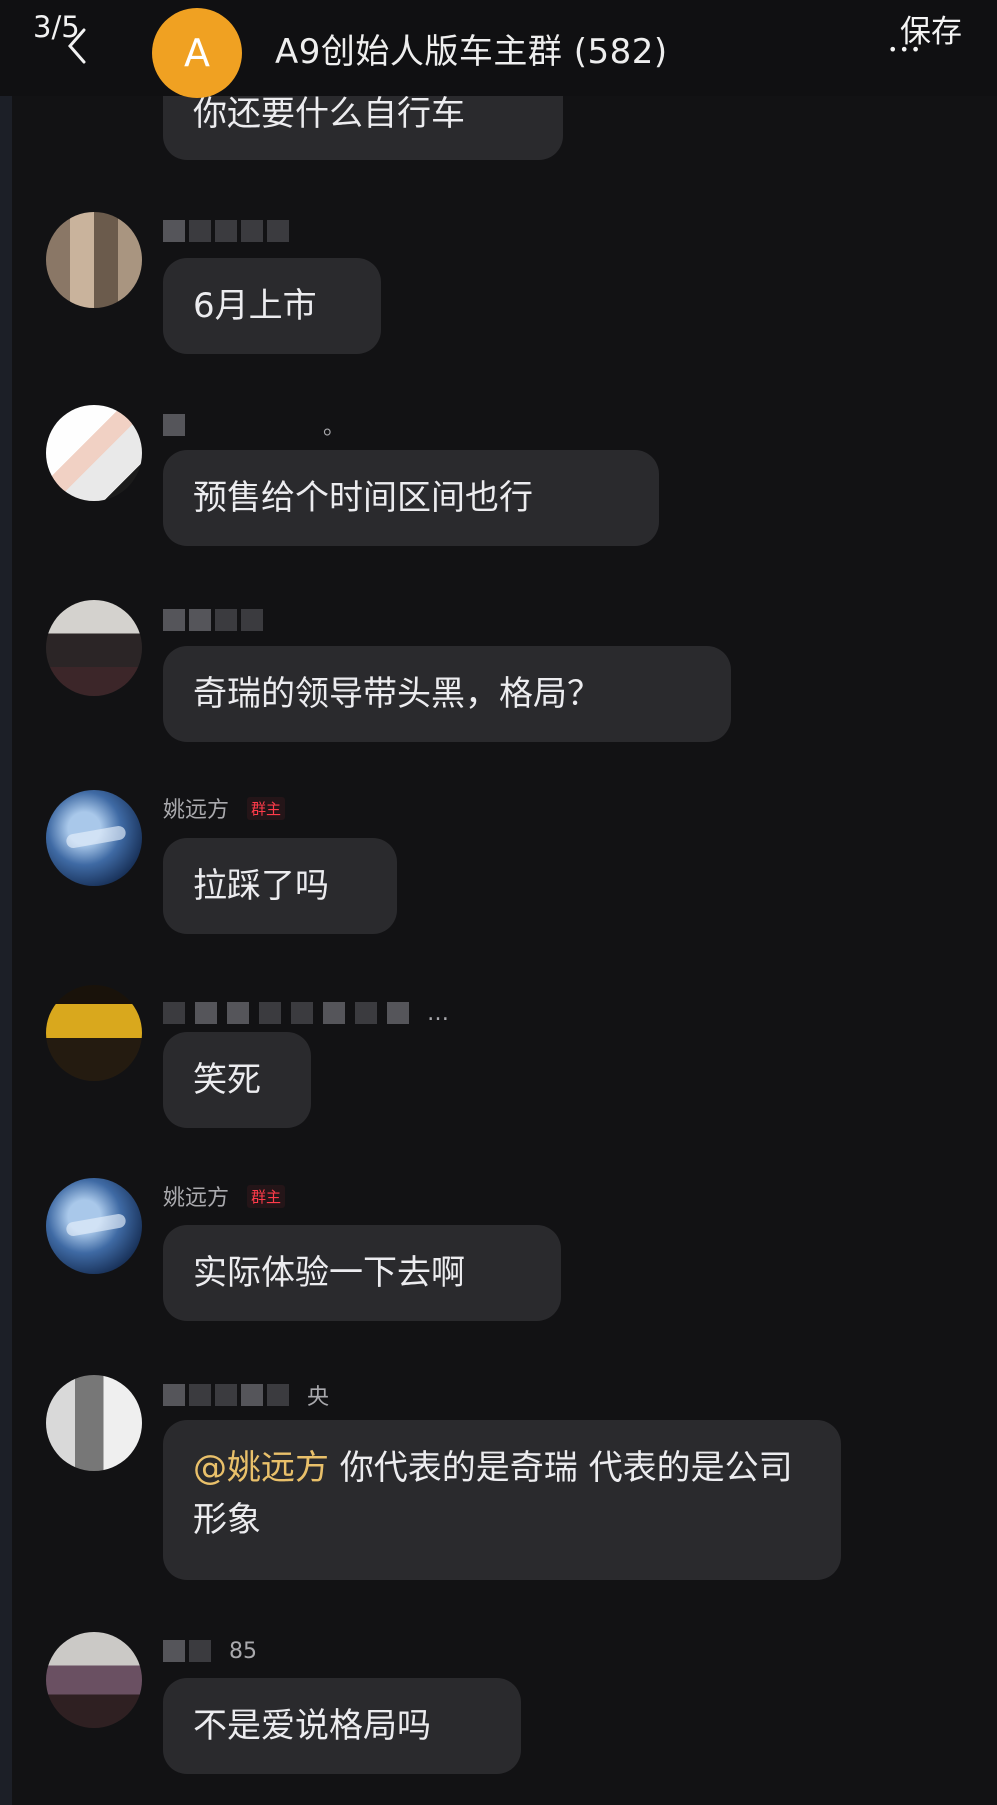 Image resolution: width=997 pixels, height=1805 pixels. I want to click on message-text: 你还要什么自行车, so click(329, 114).